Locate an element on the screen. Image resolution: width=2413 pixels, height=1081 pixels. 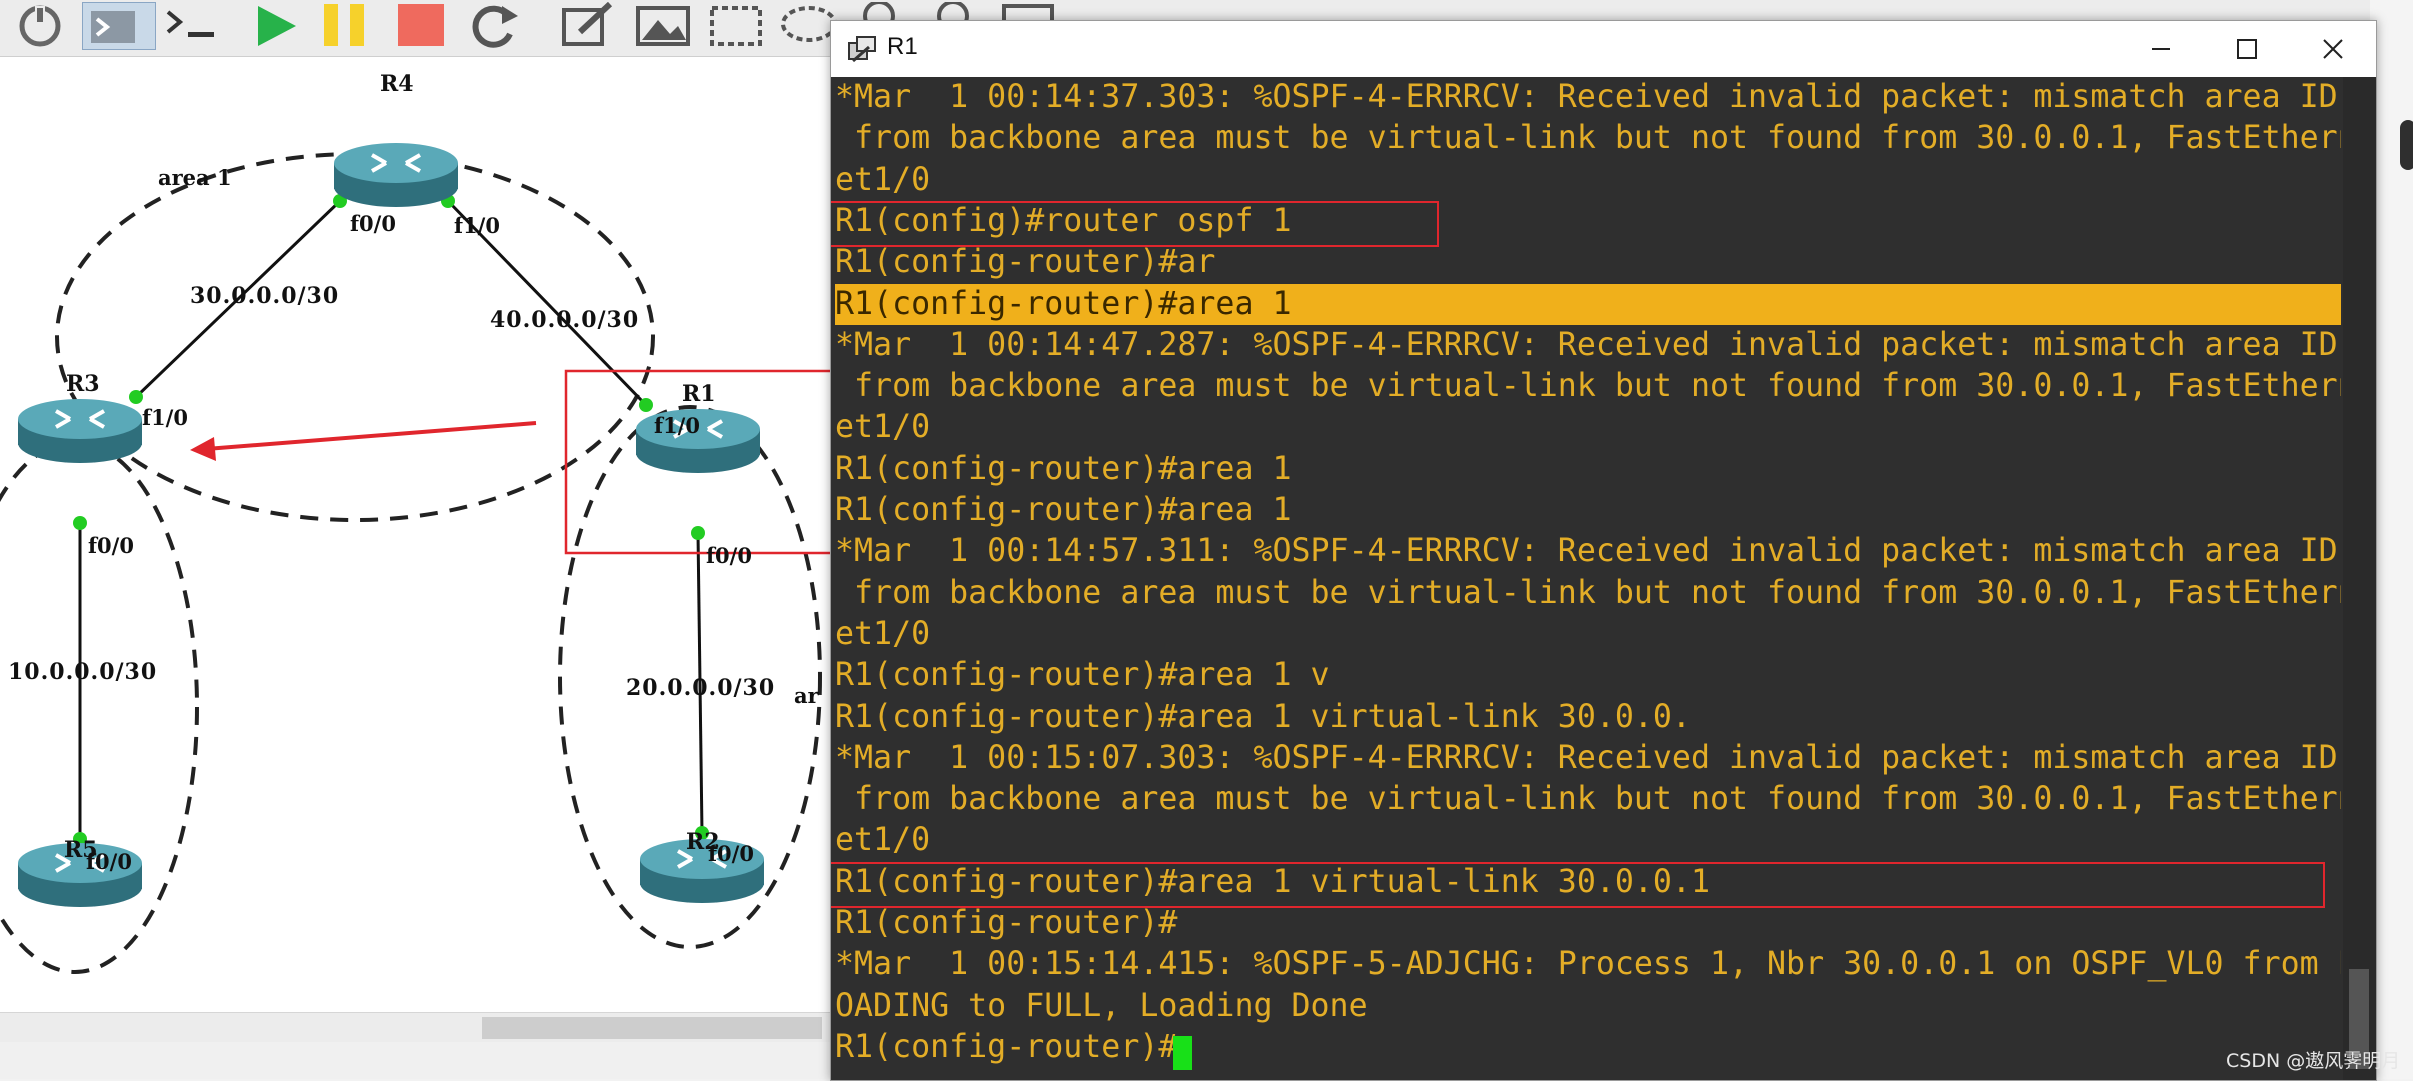
maximize-button is located at coordinates (2247, 49).